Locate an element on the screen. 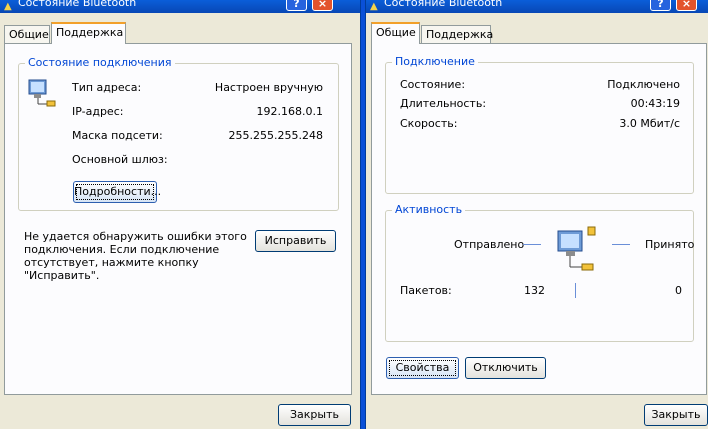  packets-divider is located at coordinates (575, 290).